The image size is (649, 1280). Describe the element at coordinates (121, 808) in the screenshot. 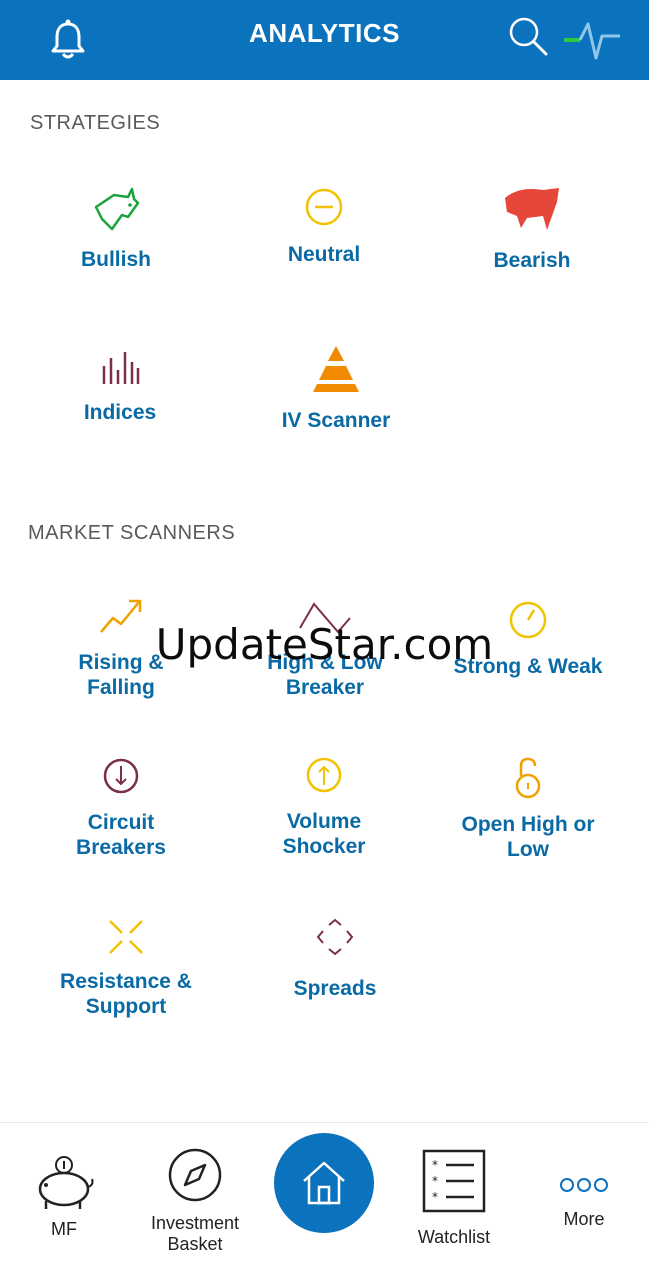

I see `scanner-circuit-breakers: Circuit Breakers` at that location.